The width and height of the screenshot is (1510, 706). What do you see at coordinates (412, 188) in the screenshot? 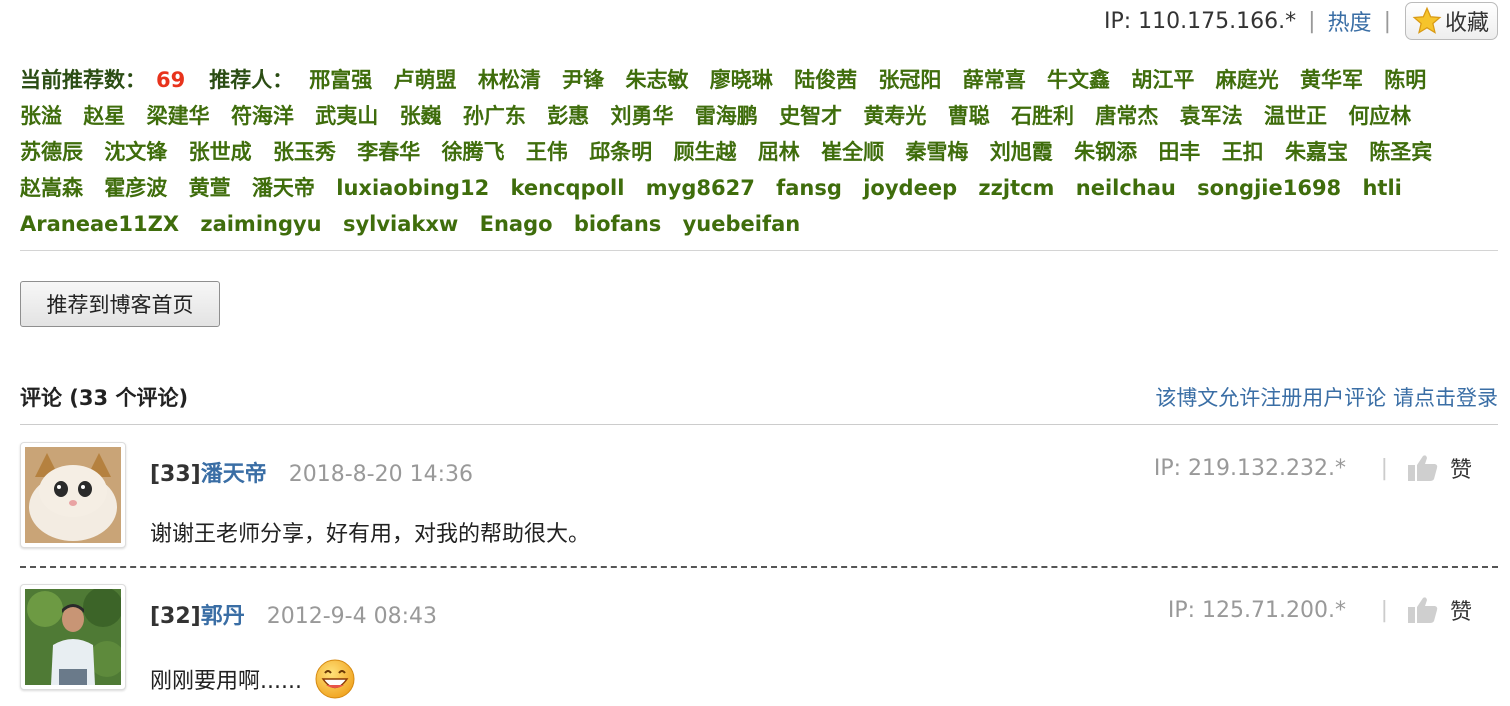
I see `recommender-link: luxiaobing12` at bounding box center [412, 188].